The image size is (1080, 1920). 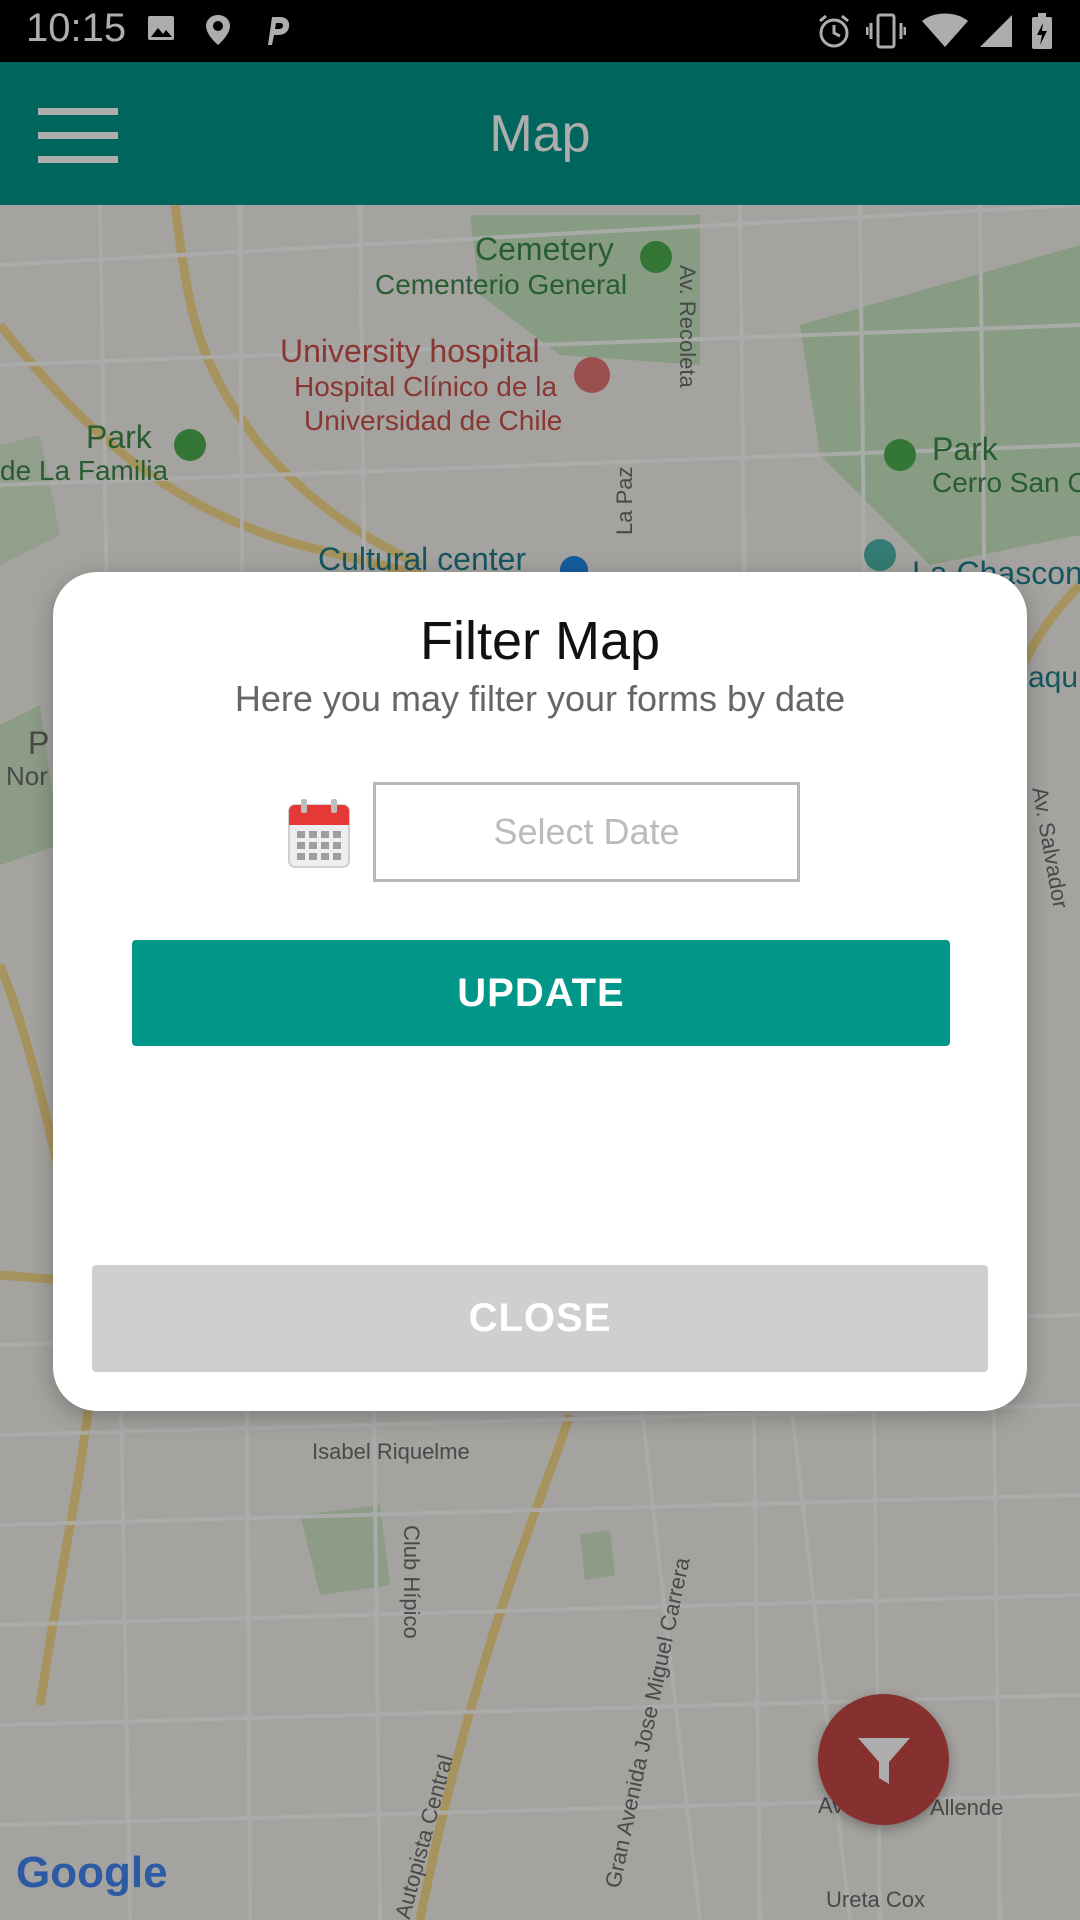 What do you see at coordinates (586, 832) in the screenshot?
I see `select-date-input` at bounding box center [586, 832].